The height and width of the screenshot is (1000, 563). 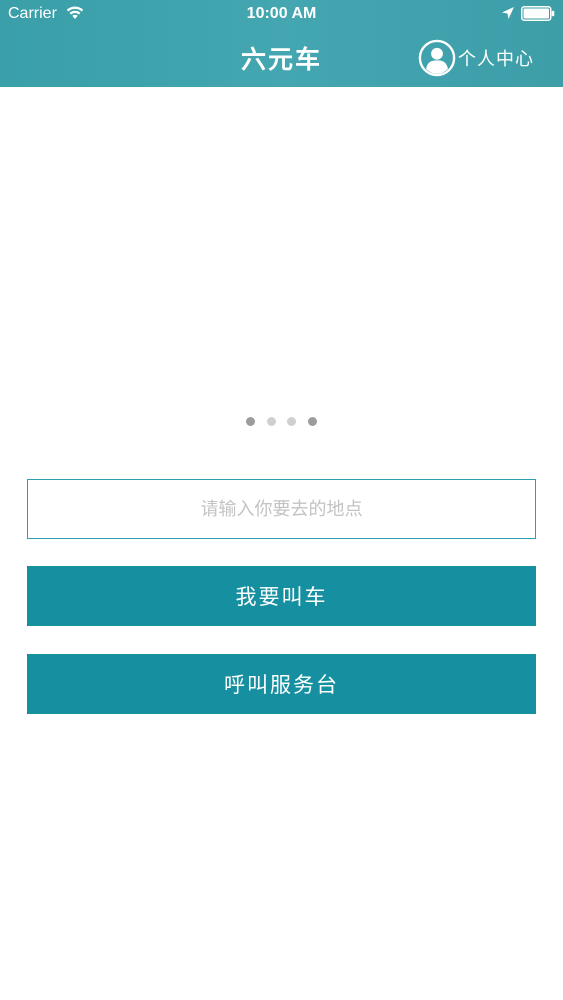 I want to click on status-time: 10:00 AM, so click(x=281, y=13).